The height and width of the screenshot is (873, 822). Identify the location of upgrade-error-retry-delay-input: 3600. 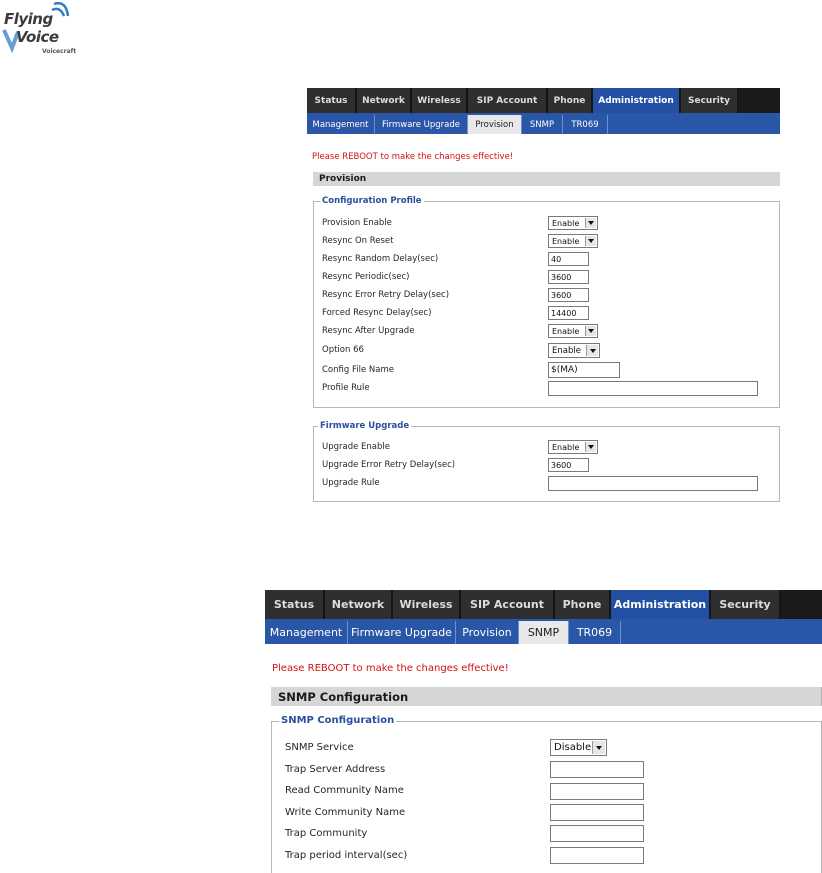
(568, 465).